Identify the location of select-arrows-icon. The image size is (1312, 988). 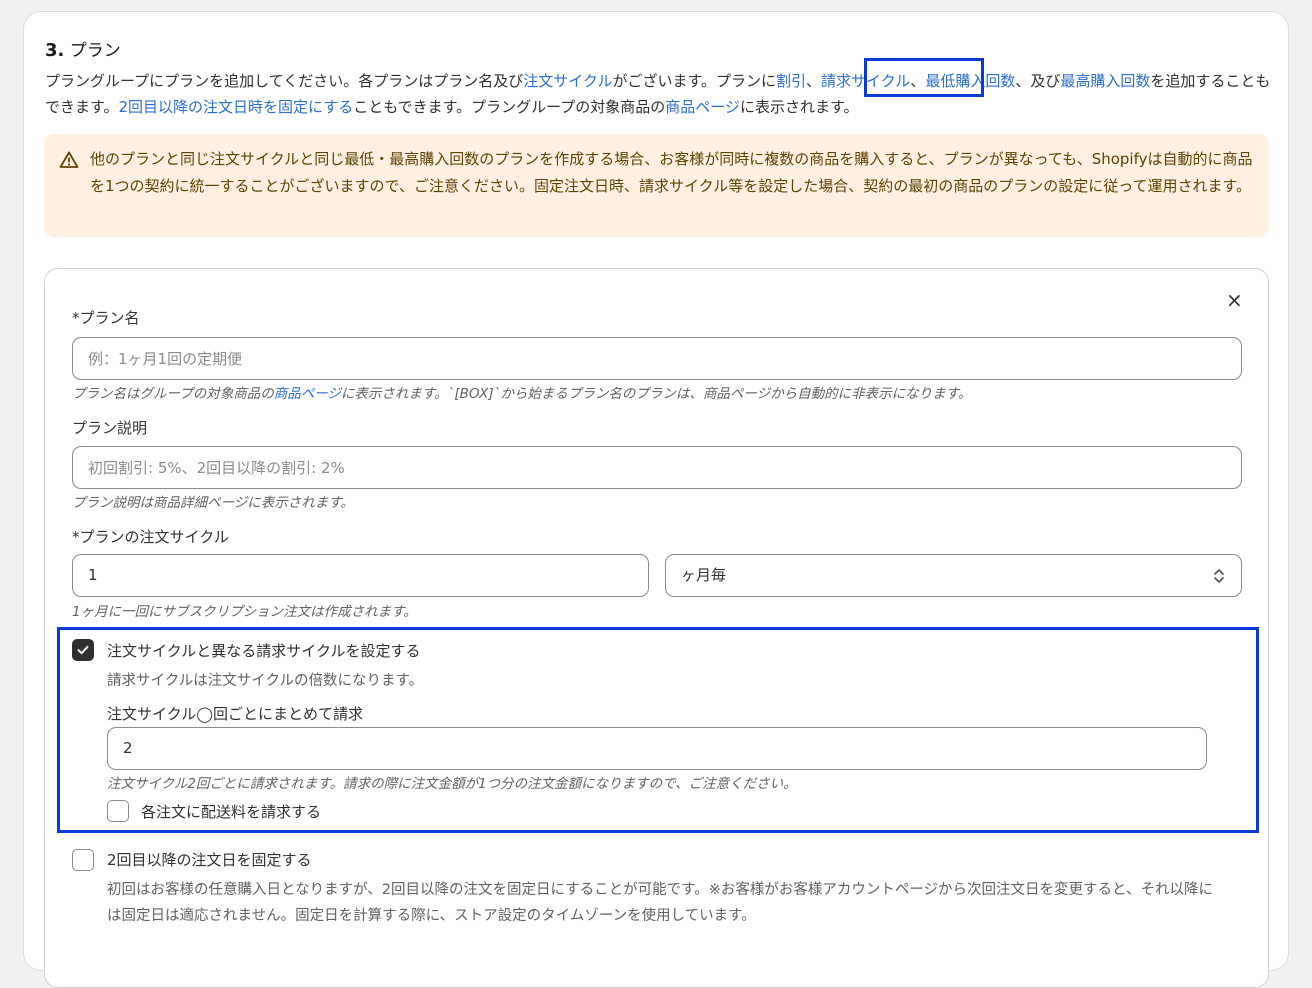
(1219, 576).